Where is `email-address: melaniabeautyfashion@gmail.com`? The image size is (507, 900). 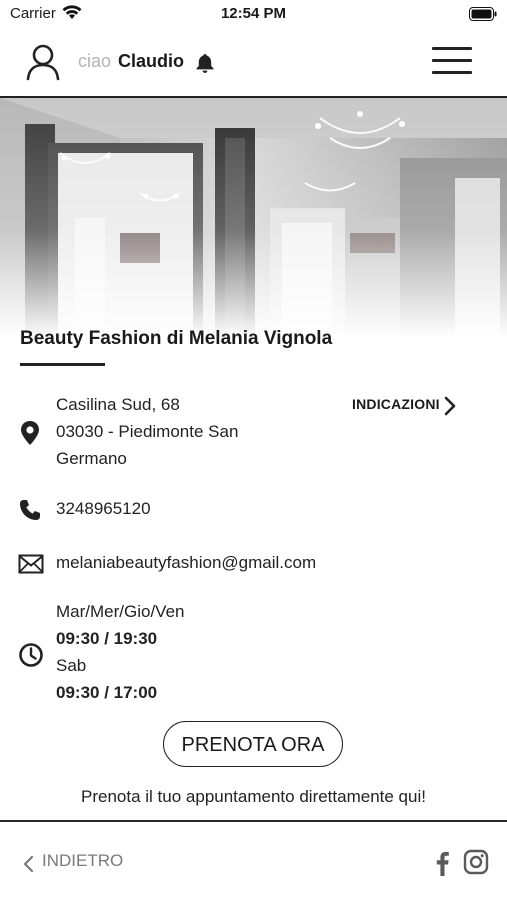
email-address: melaniabeautyfashion@gmail.com is located at coordinates (186, 562).